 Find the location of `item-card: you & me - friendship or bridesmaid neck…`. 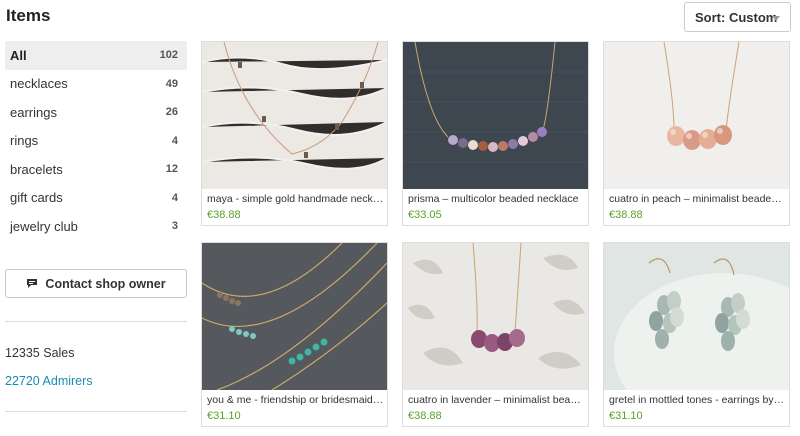

item-card: you & me - friendship or bridesmaid neck… is located at coordinates (294, 334).